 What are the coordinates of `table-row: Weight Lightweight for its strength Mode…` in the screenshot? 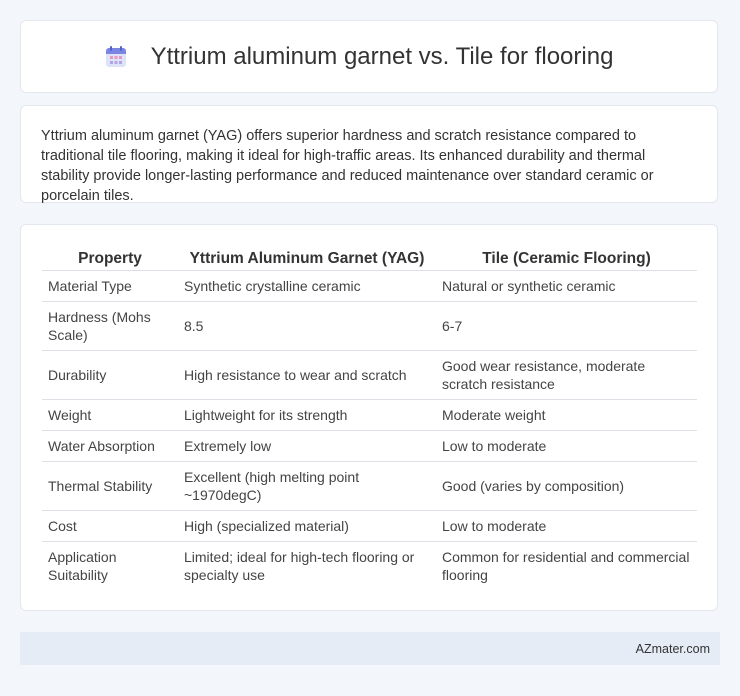 It's located at (369, 415).